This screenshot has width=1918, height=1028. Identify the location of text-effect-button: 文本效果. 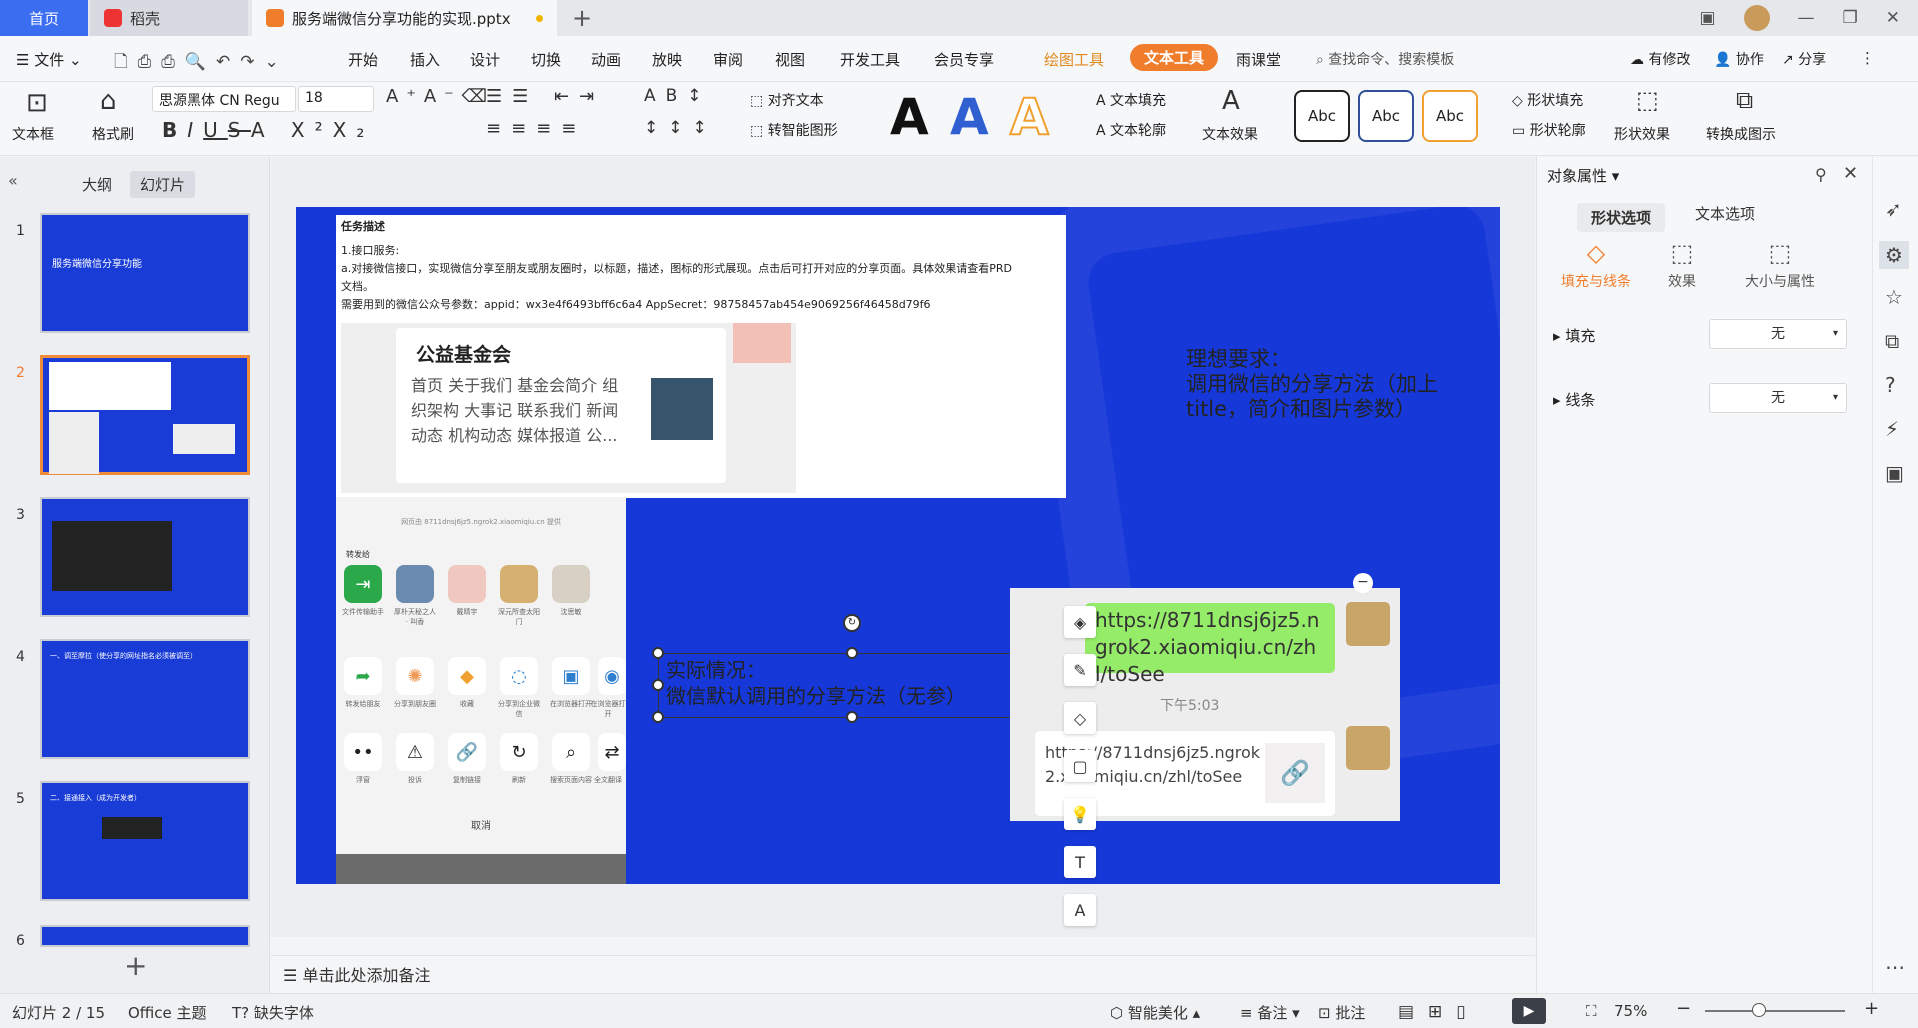
(1230, 134).